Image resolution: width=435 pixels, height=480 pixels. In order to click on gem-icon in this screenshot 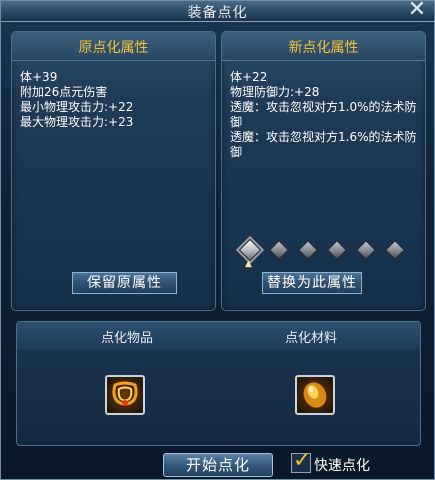, I will do `click(315, 395)`.